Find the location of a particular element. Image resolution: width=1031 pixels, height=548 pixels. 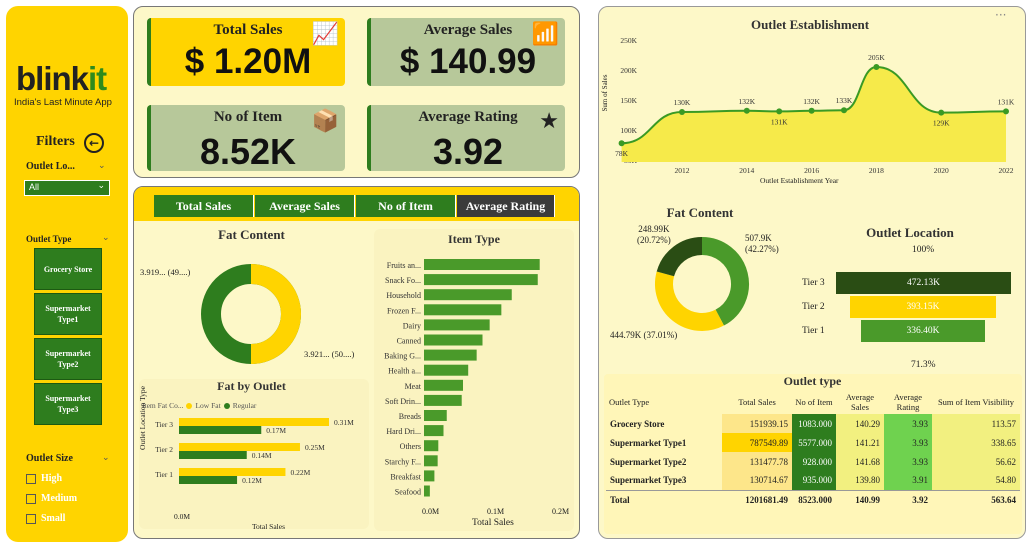

outlet-location-dropdown: All ⌄ is located at coordinates (67, 188).